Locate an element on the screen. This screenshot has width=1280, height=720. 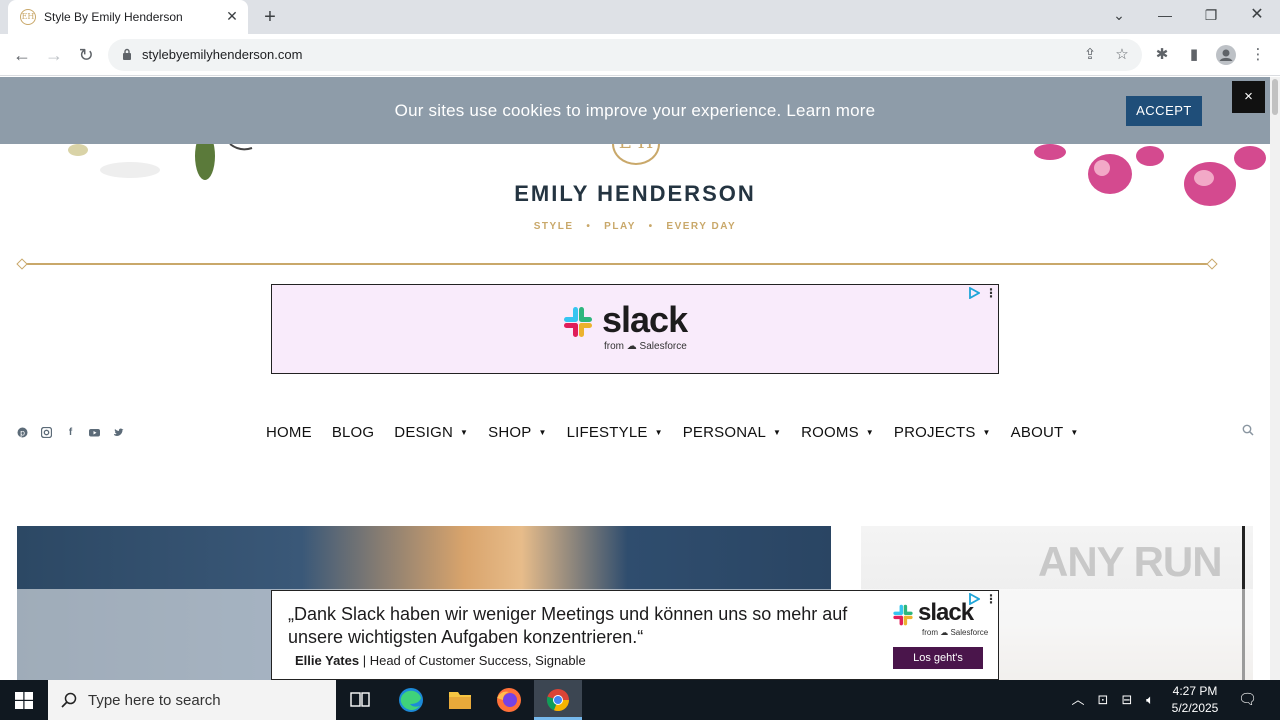
minimize-icon: — is located at coordinates (1165, 16).